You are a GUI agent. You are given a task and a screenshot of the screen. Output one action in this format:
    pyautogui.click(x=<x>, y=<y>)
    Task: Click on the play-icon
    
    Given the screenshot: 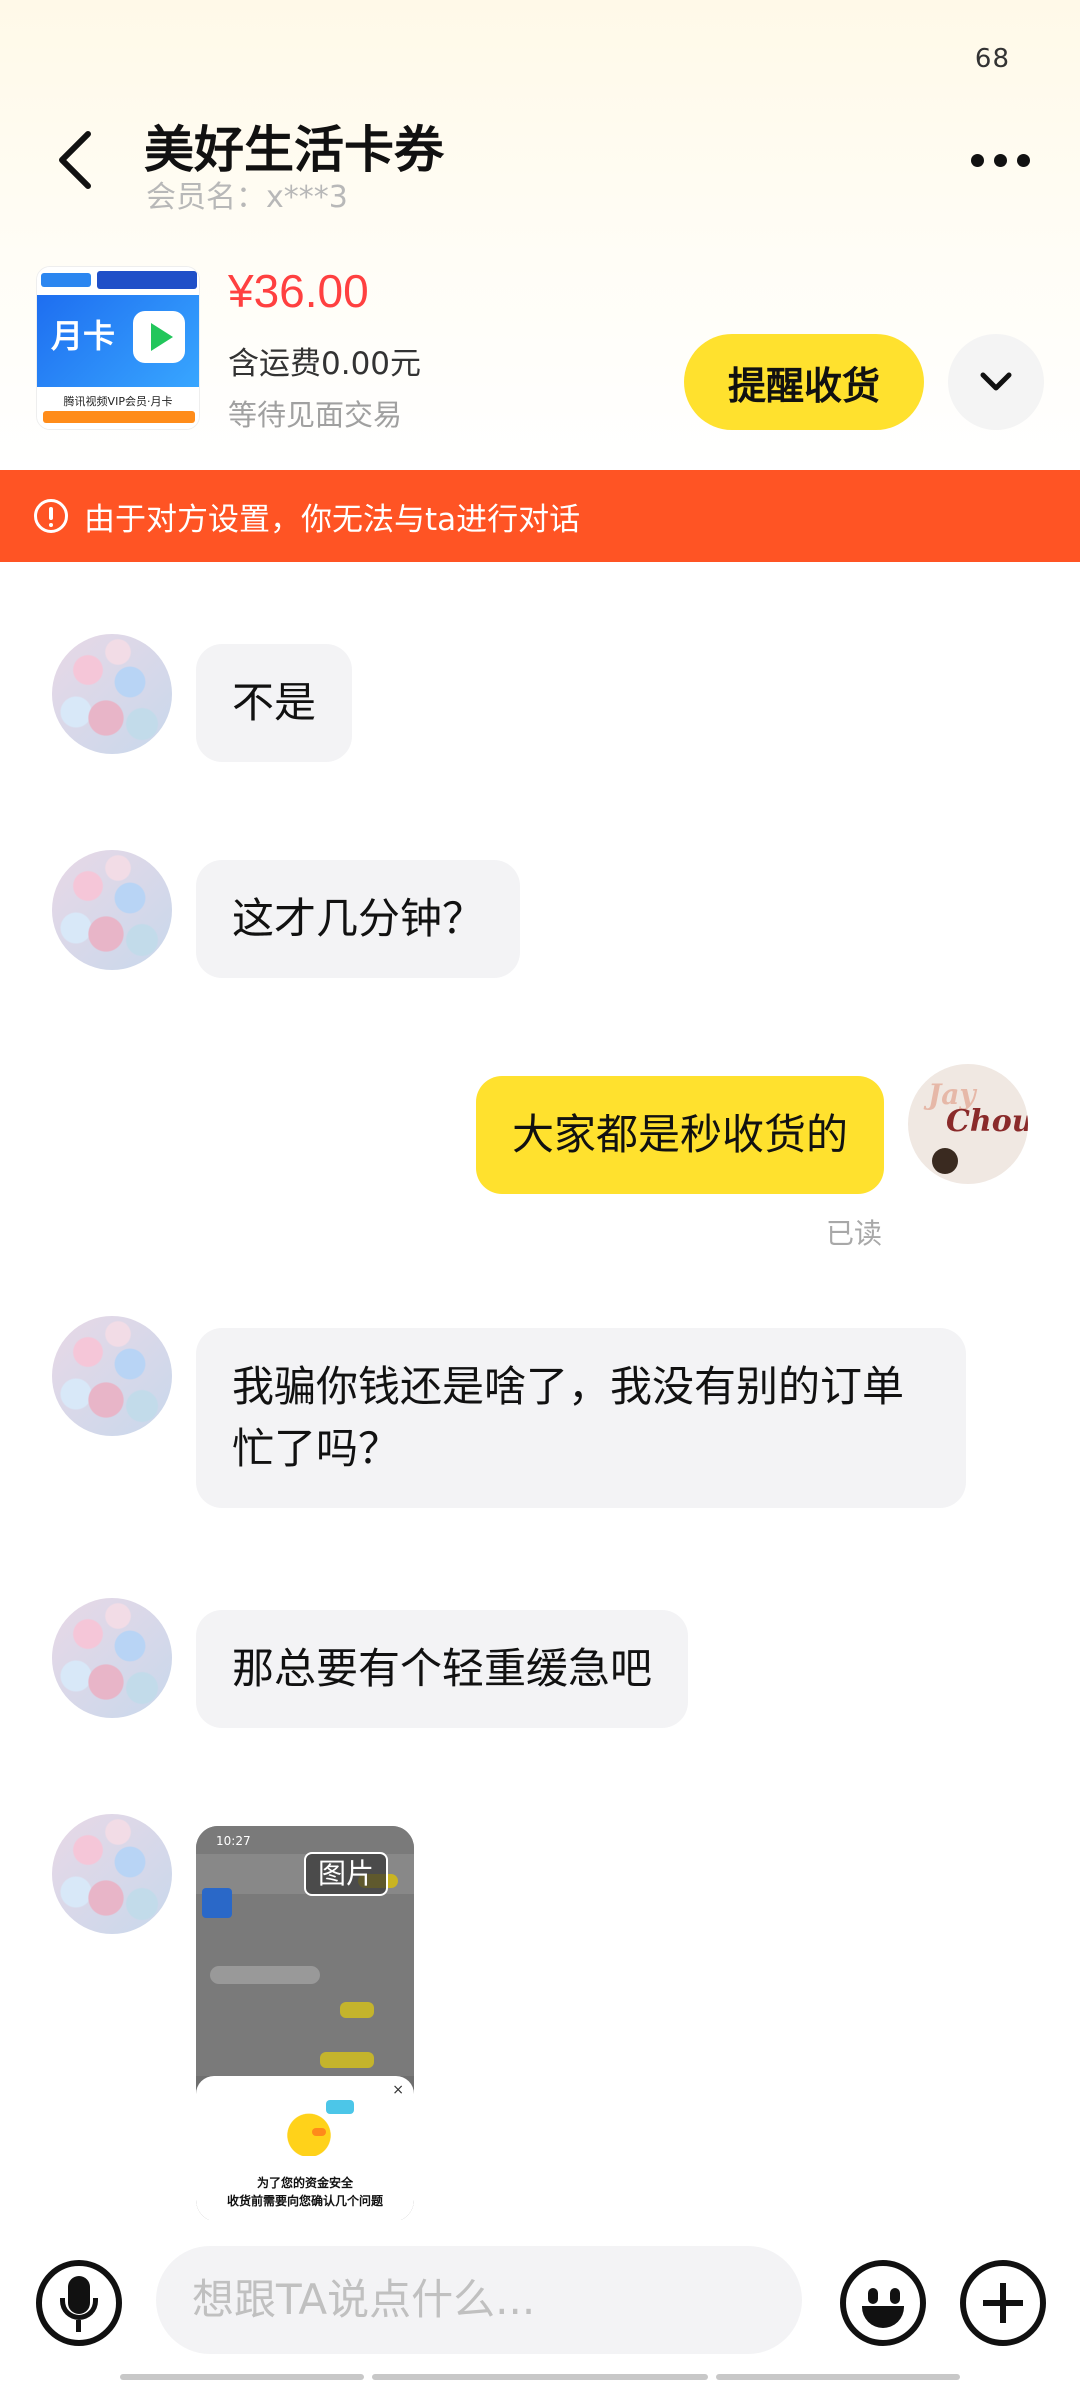 What is the action you would take?
    pyautogui.click(x=159, y=337)
    